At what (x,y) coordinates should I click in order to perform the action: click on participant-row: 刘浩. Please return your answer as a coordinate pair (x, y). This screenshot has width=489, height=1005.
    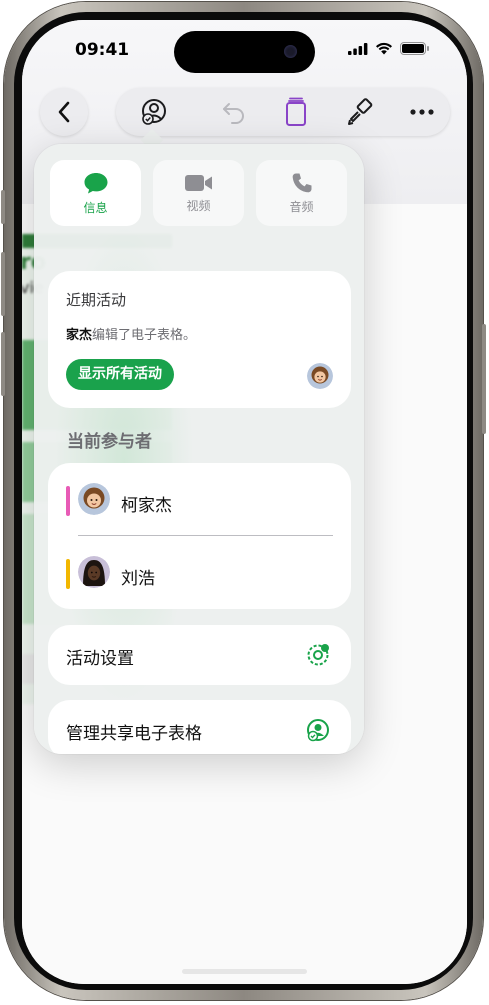
    Looking at the image, I should click on (199, 571).